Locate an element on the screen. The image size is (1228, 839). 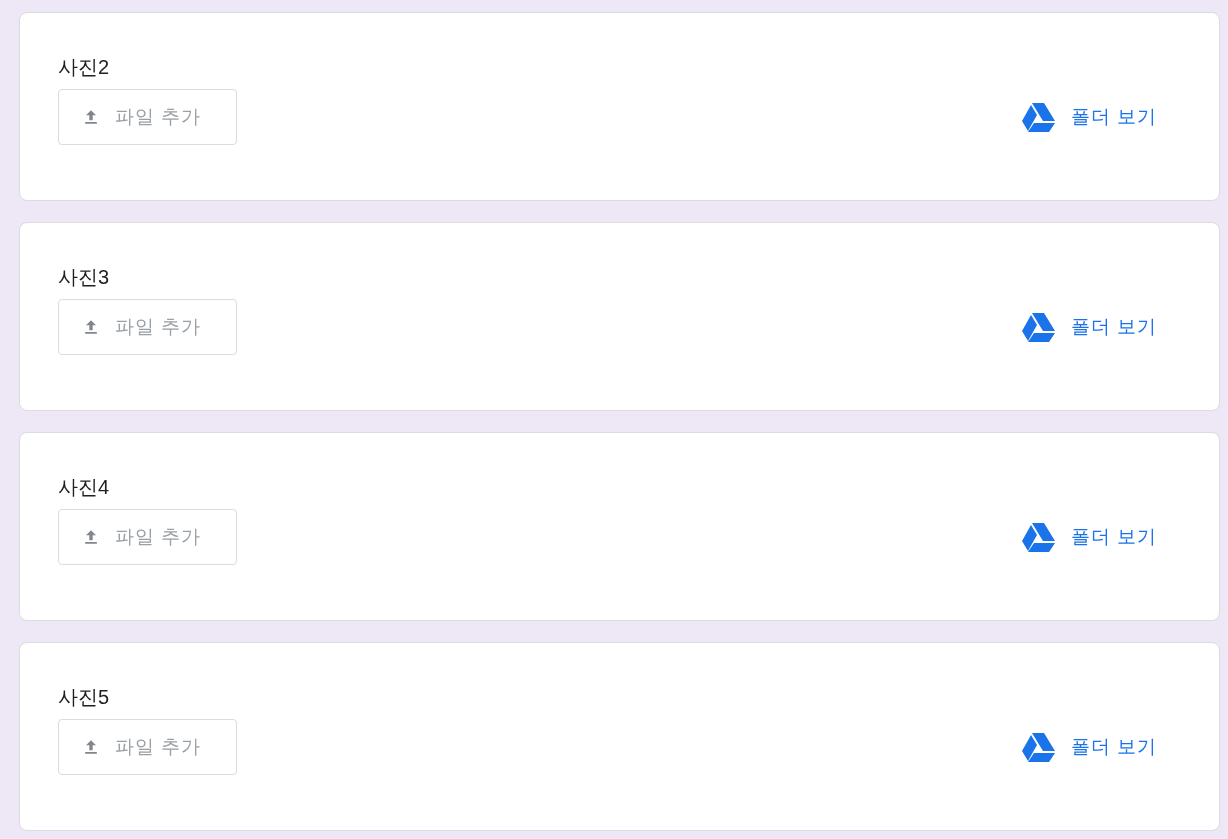
question-title: 사진3 is located at coordinates (84, 277).